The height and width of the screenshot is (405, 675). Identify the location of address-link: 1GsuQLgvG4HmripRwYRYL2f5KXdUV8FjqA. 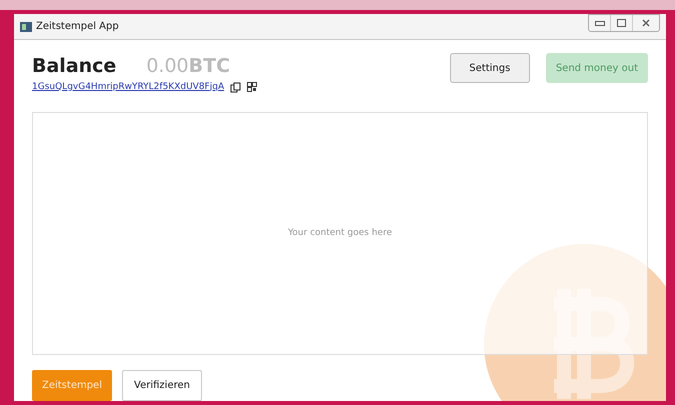
(128, 87).